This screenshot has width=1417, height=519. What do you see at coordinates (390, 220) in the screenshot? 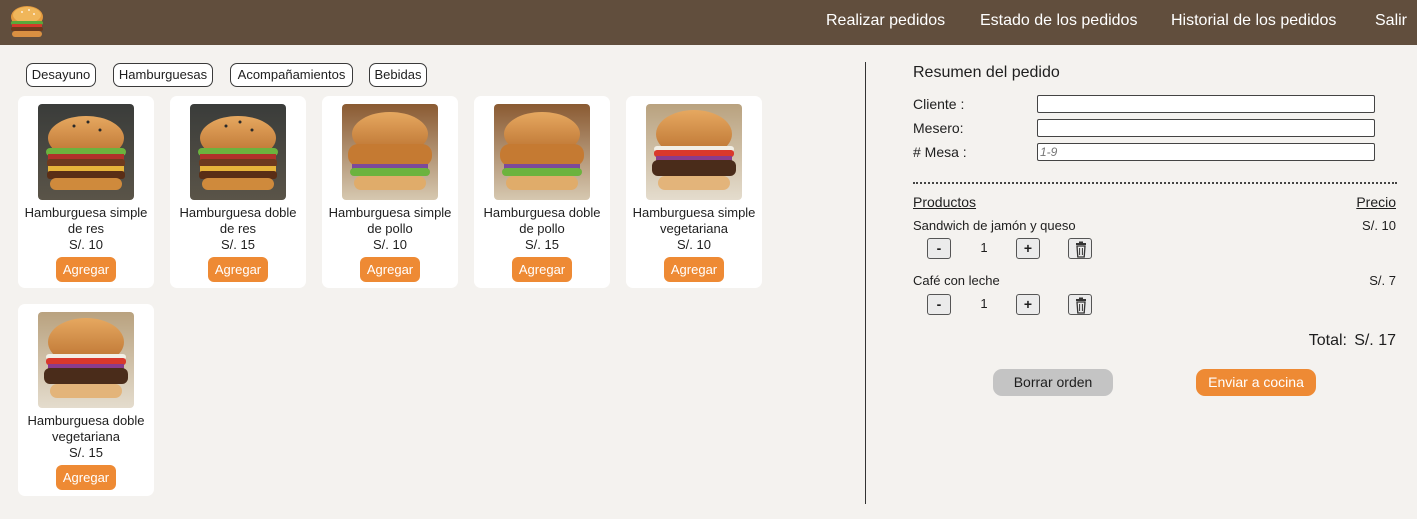
I see `product-name: Hamburguesa simple de pollo` at bounding box center [390, 220].